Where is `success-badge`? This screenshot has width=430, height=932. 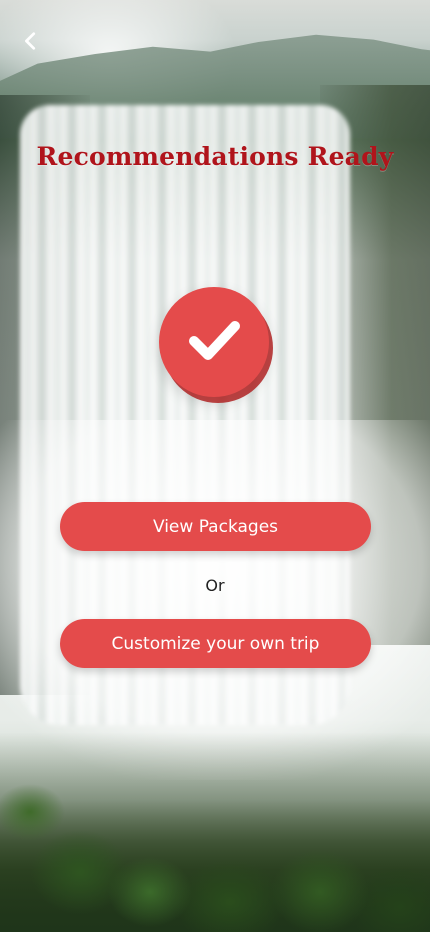
success-badge is located at coordinates (214, 342).